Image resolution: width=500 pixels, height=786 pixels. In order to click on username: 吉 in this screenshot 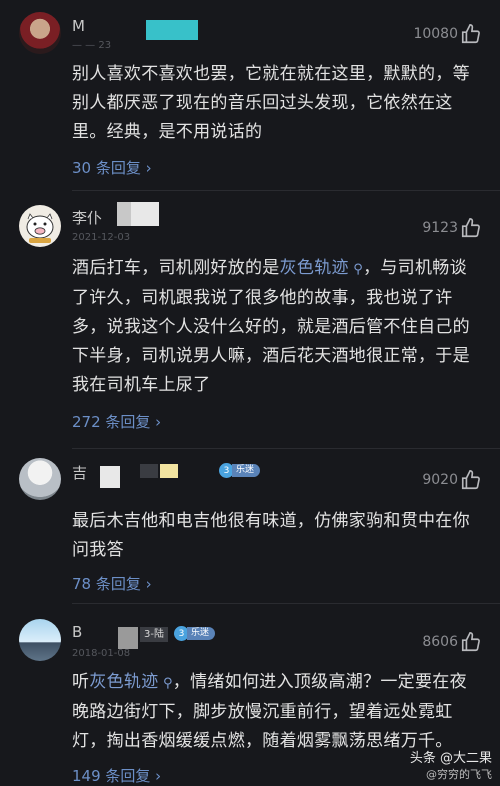, I will do `click(79, 472)`.